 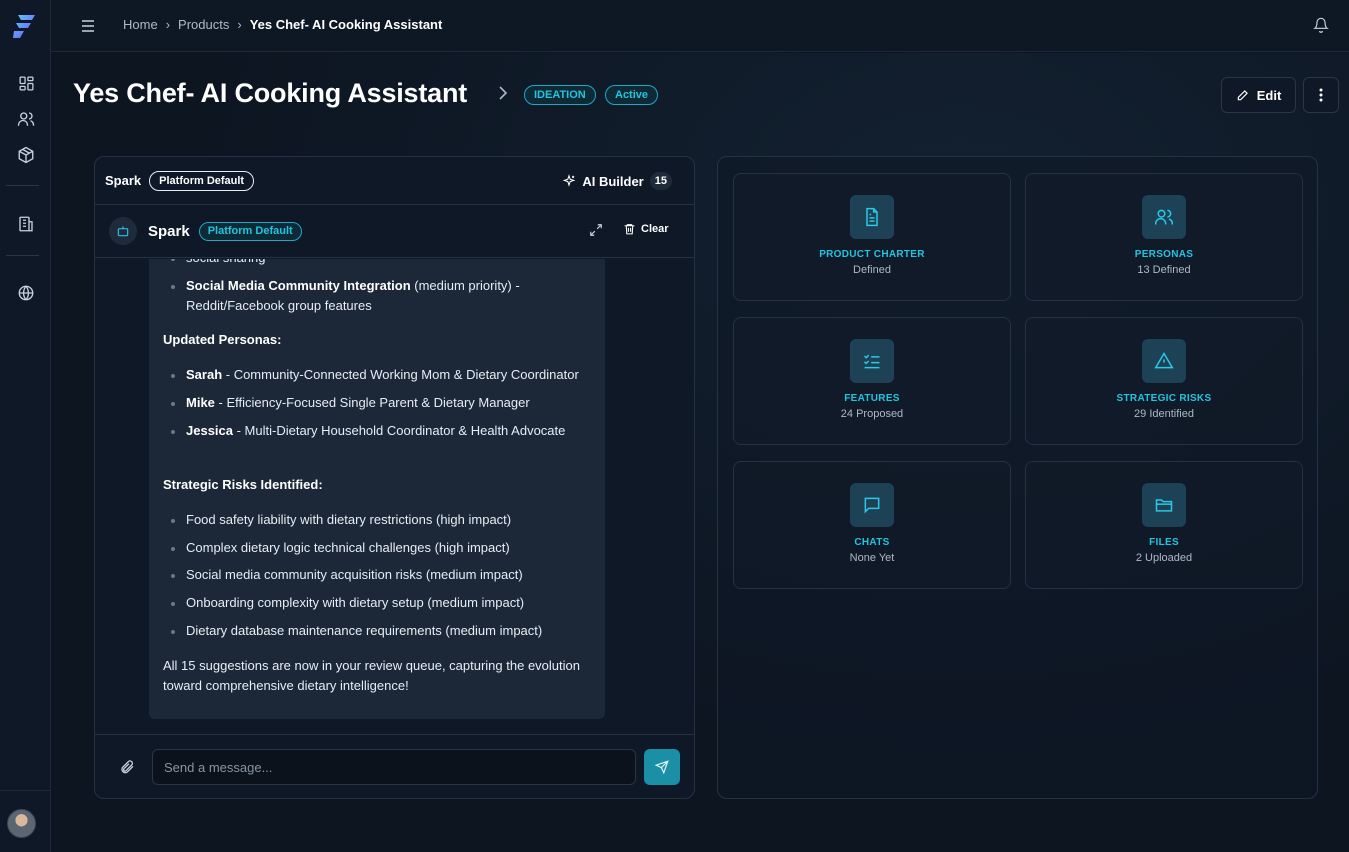 What do you see at coordinates (140, 24) in the screenshot?
I see `breadcrumb-home: Home` at bounding box center [140, 24].